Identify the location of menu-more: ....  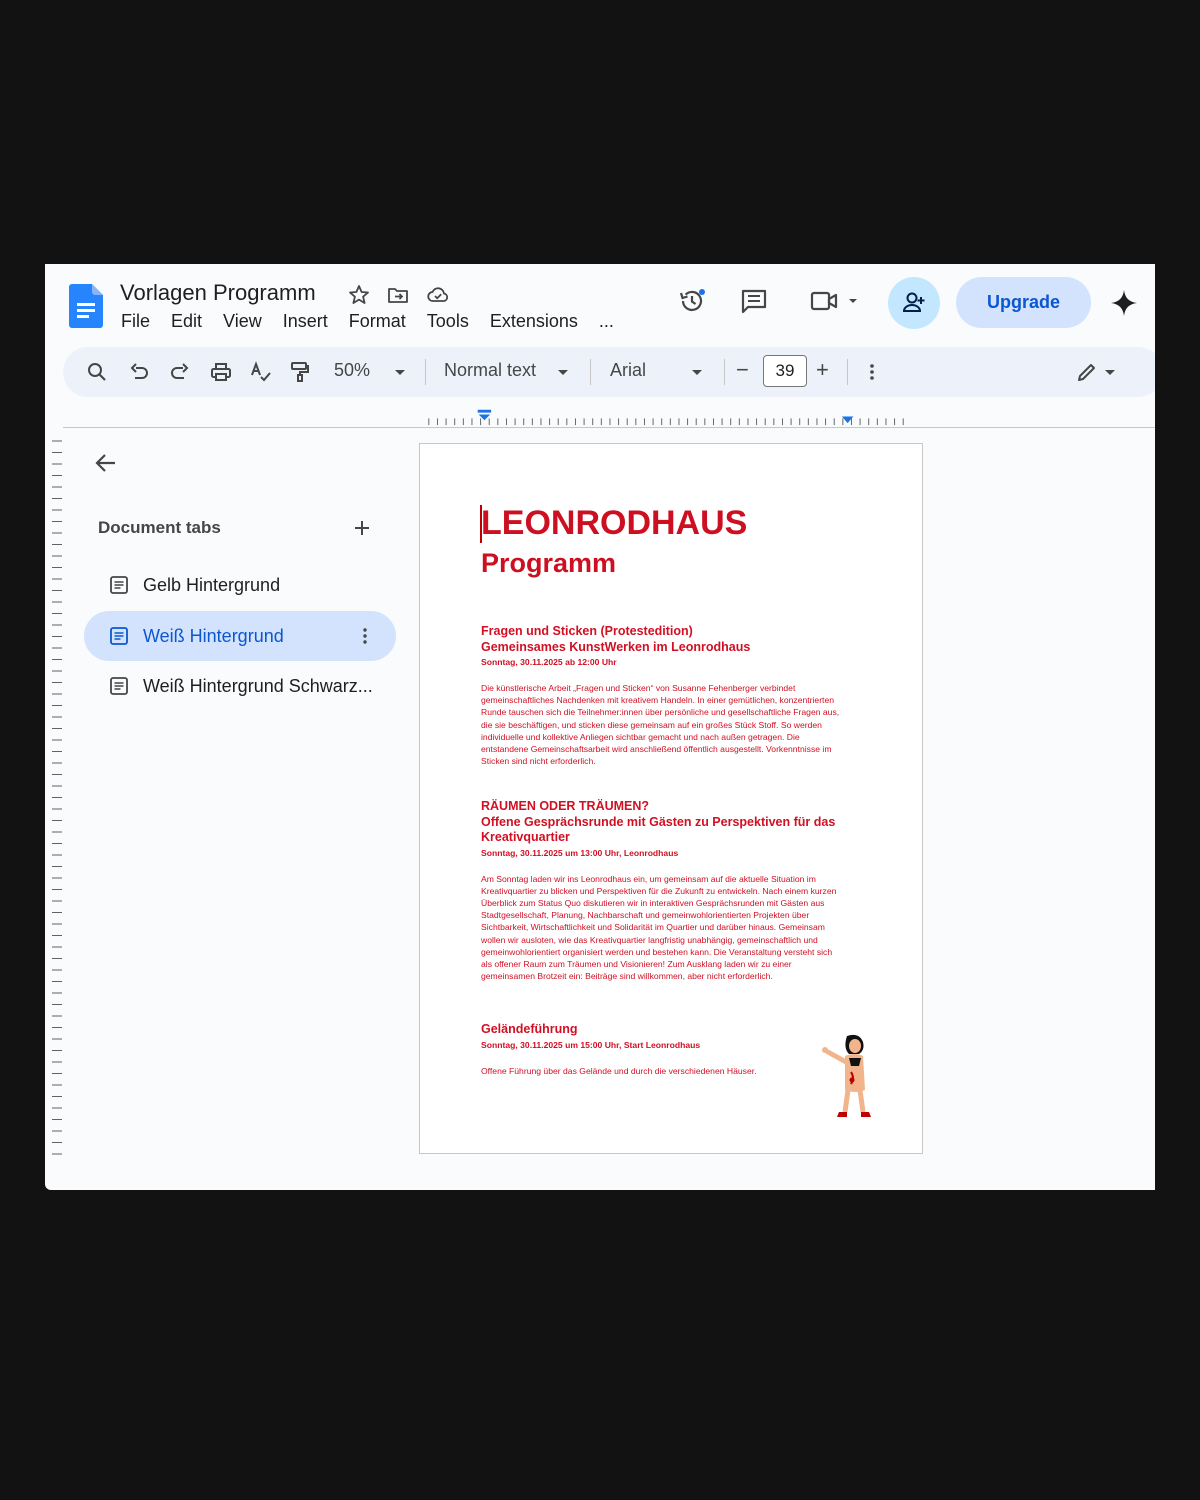
(606, 323).